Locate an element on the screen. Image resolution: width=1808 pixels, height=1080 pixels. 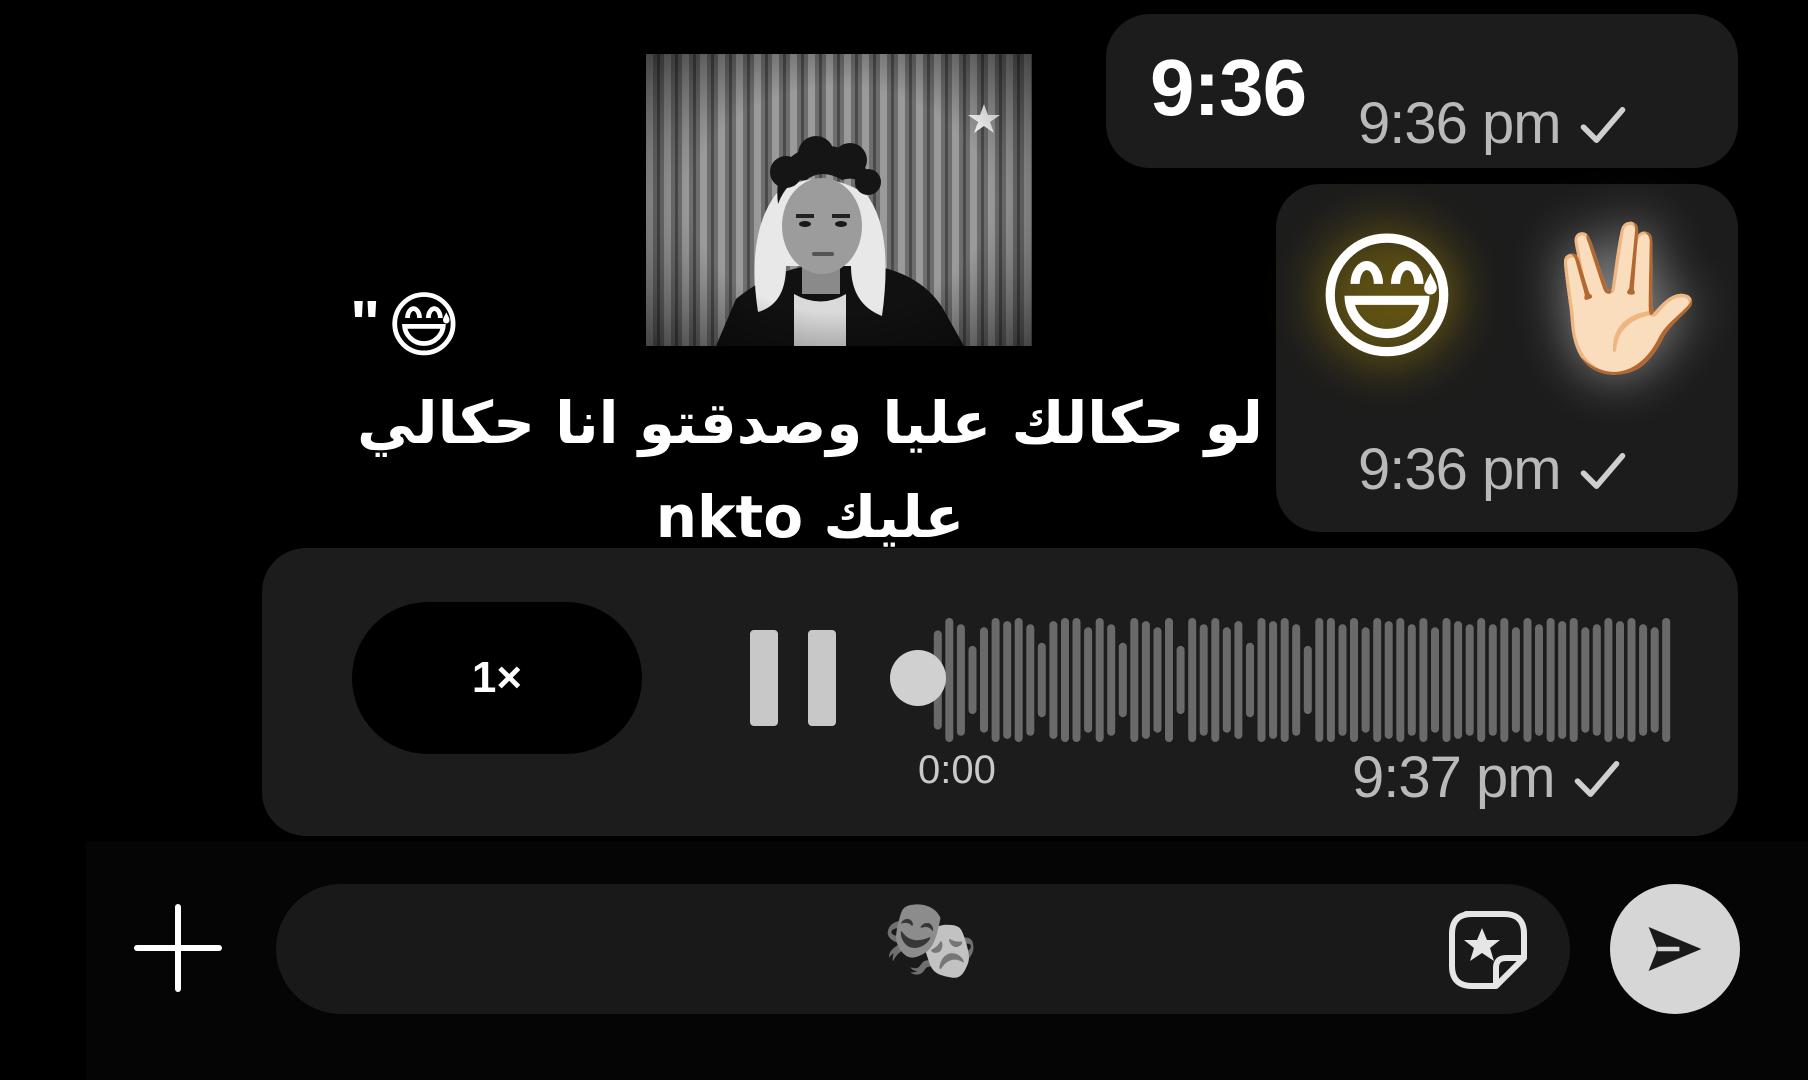
send-button is located at coordinates (1675, 949).